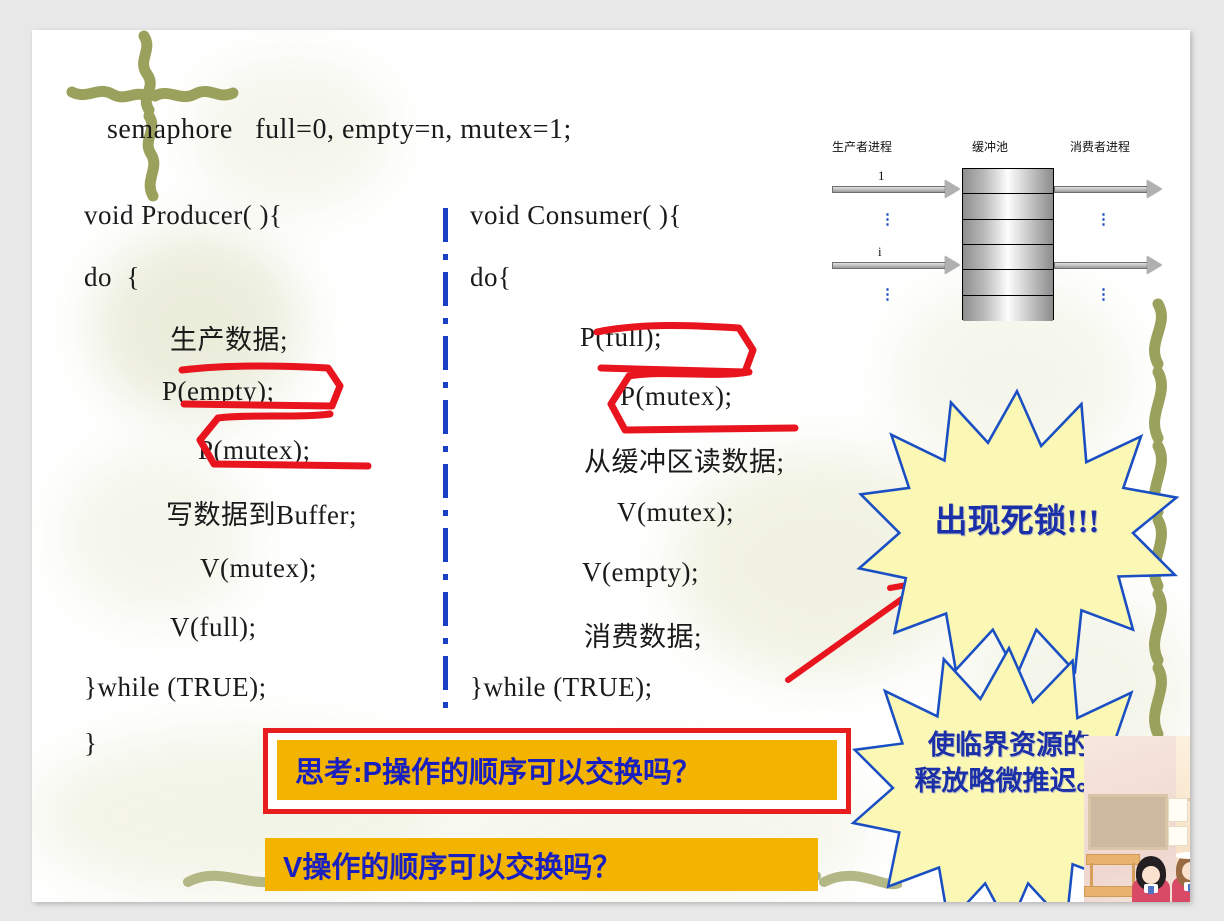 This screenshot has width=1224, height=921. What do you see at coordinates (229, 340) in the screenshot?
I see `code-line: 生产数据;` at bounding box center [229, 340].